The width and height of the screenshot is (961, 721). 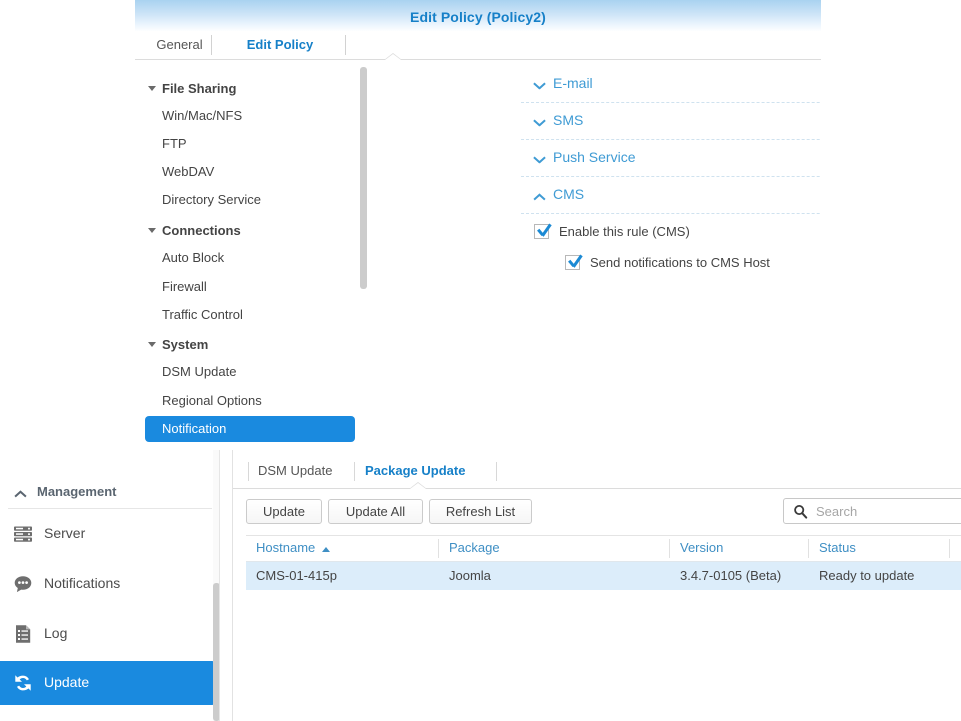 What do you see at coordinates (201, 230) in the screenshot?
I see `nav-group-label: Connections` at bounding box center [201, 230].